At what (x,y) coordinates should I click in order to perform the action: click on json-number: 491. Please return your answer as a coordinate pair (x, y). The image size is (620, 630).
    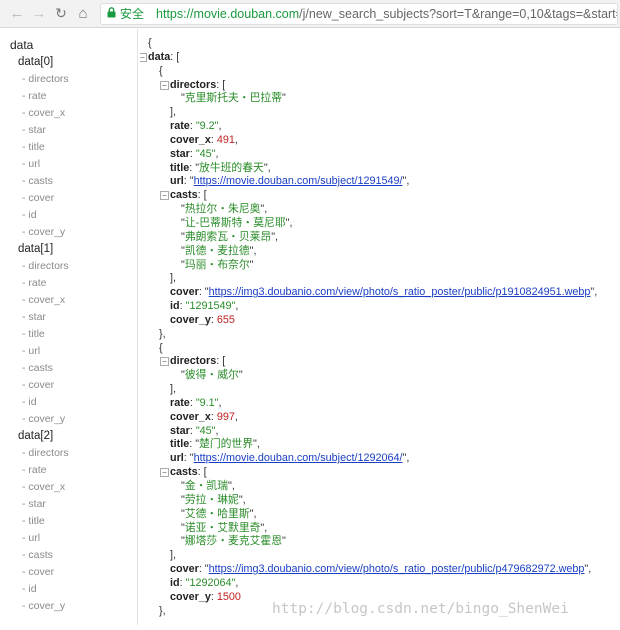
    Looking at the image, I should click on (225, 139).